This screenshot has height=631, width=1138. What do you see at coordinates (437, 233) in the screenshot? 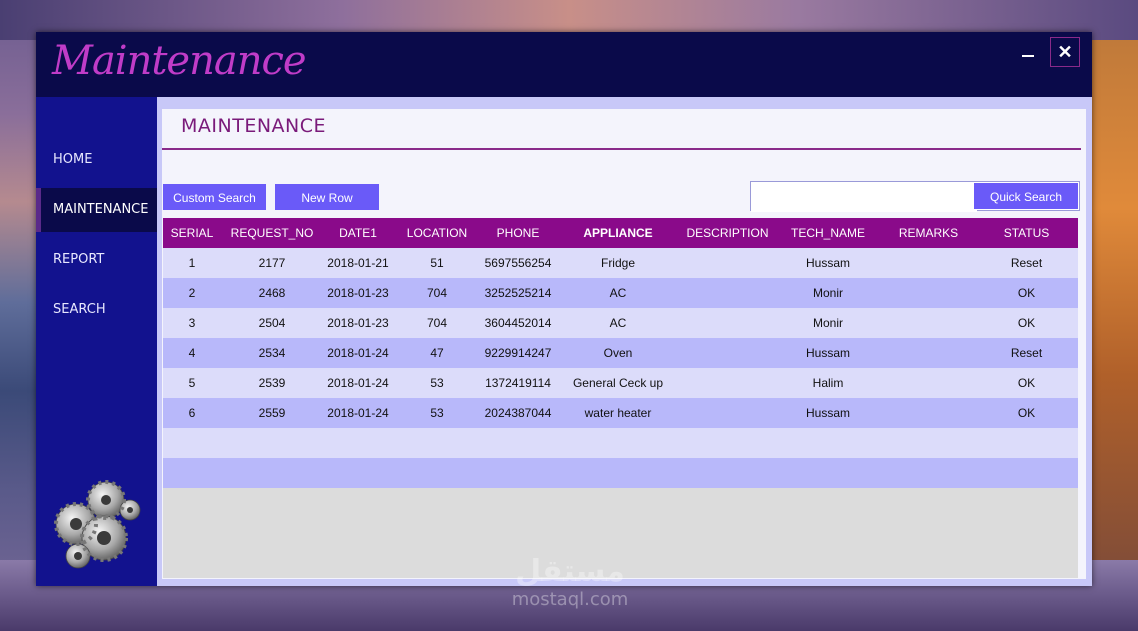
I see `column-header: LOCATION` at bounding box center [437, 233].